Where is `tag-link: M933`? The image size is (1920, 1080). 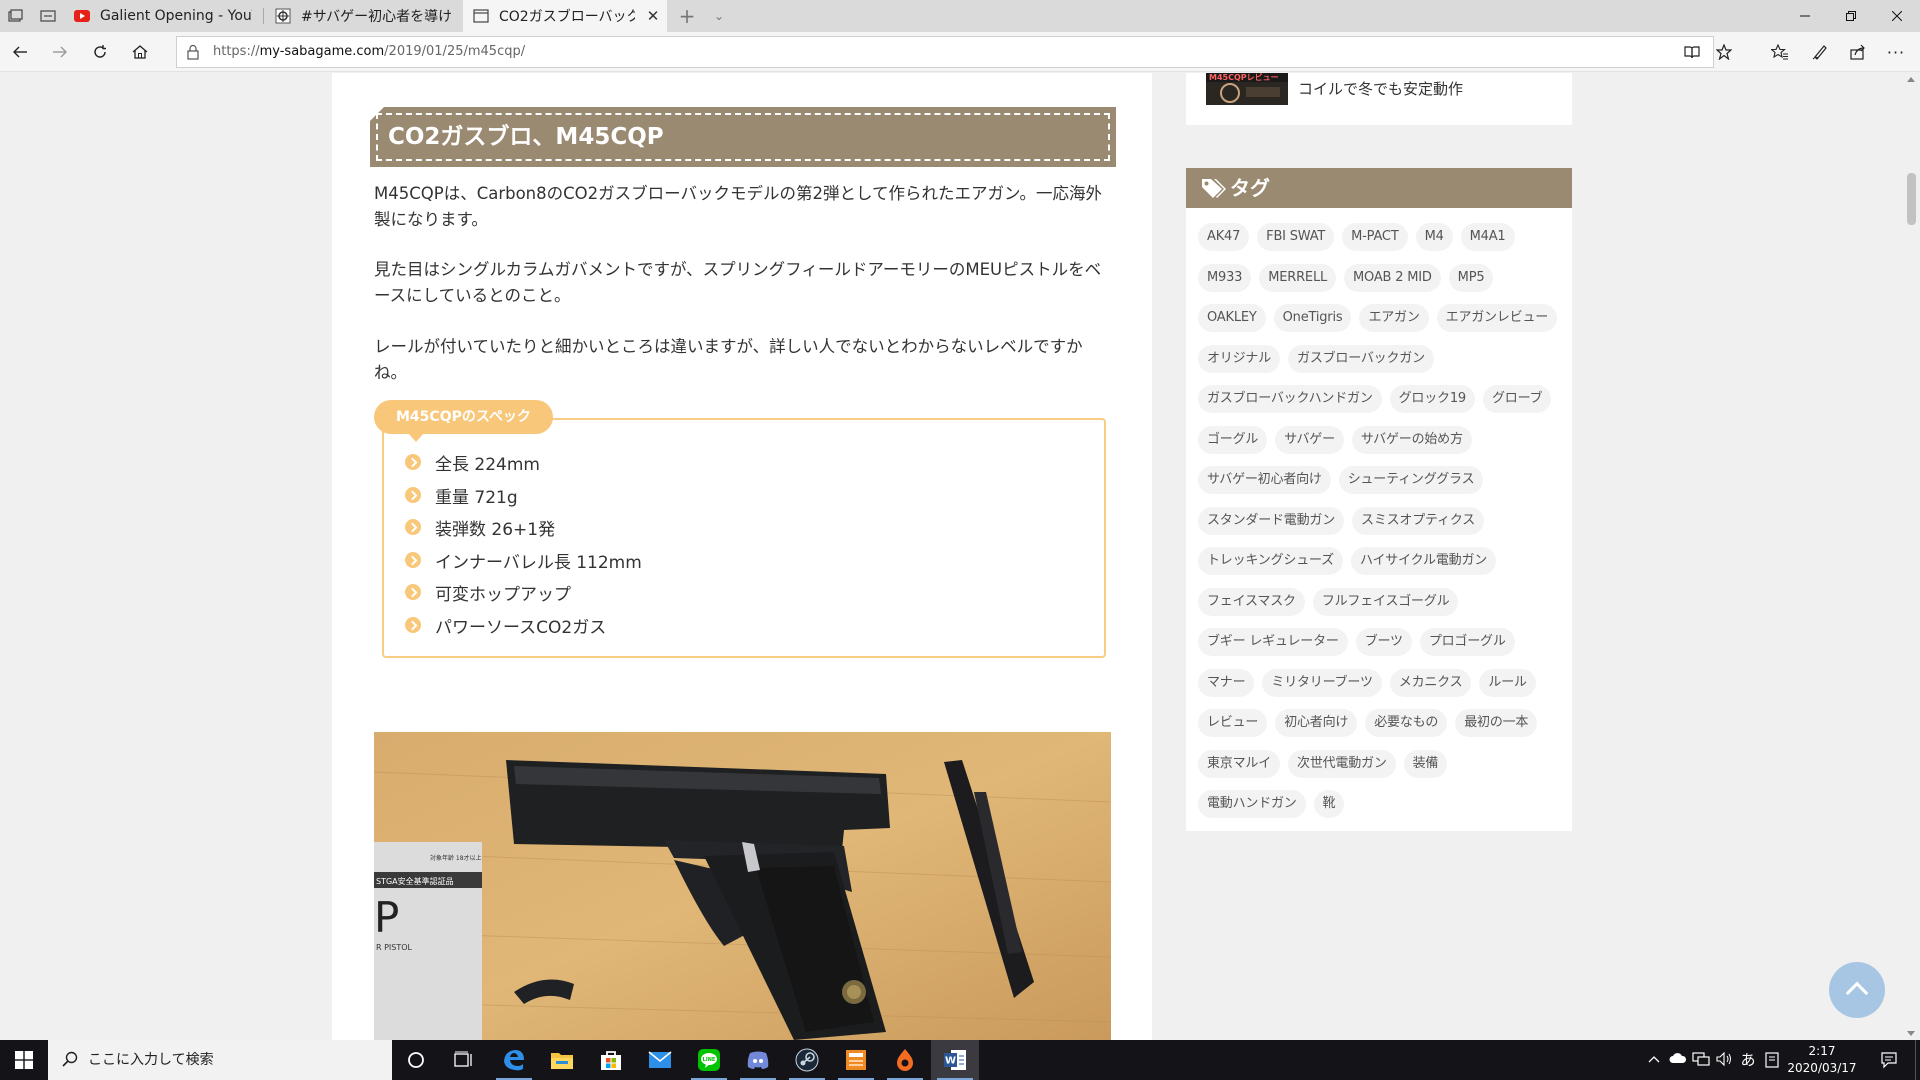 tag-link: M933 is located at coordinates (1225, 277).